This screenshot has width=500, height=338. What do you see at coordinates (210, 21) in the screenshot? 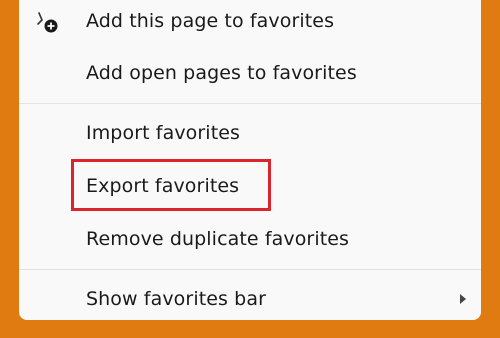
I see `menu-item-label: Add this page to favorites` at bounding box center [210, 21].